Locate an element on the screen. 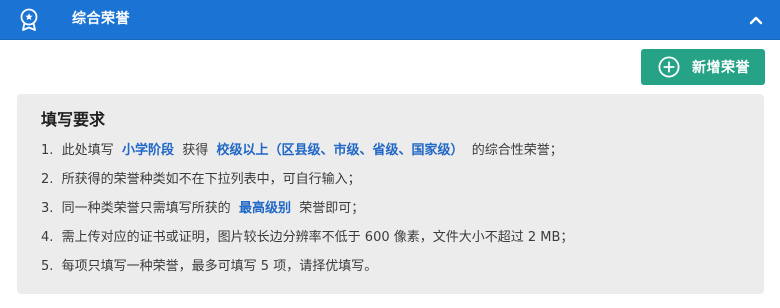 The height and width of the screenshot is (308, 780). requirement-item-3: 3. 同一种类荣誉只需填写所获的 最高级别 荣誉即可； is located at coordinates (203, 208).